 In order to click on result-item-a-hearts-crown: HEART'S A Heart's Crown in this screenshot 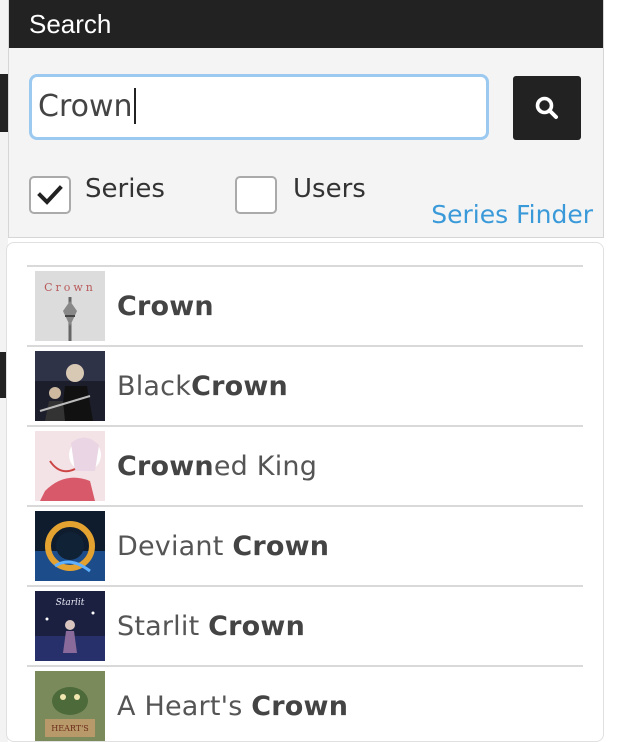, I will do `click(305, 704)`.